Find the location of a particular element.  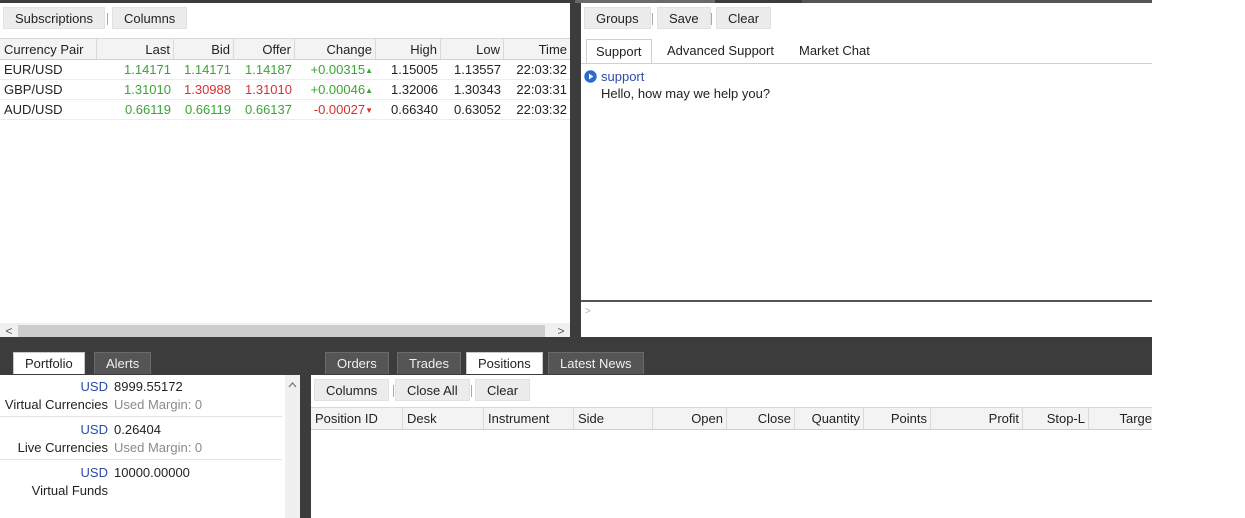

column-header-open: Open is located at coordinates (690, 418).